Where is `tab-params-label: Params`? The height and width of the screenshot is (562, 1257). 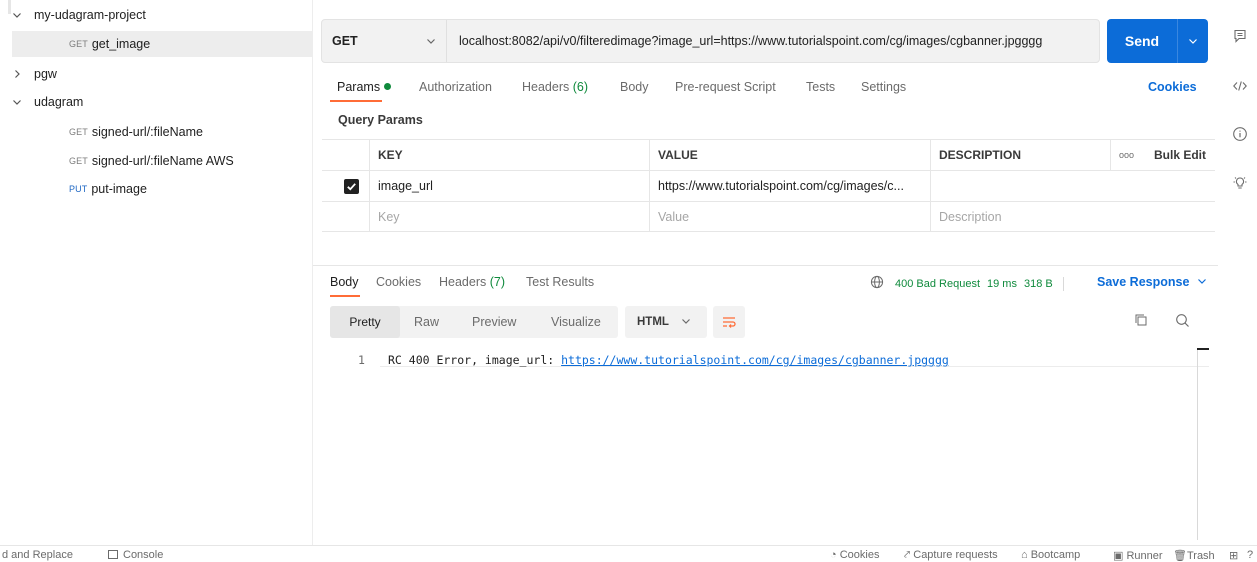 tab-params-label: Params is located at coordinates (359, 87).